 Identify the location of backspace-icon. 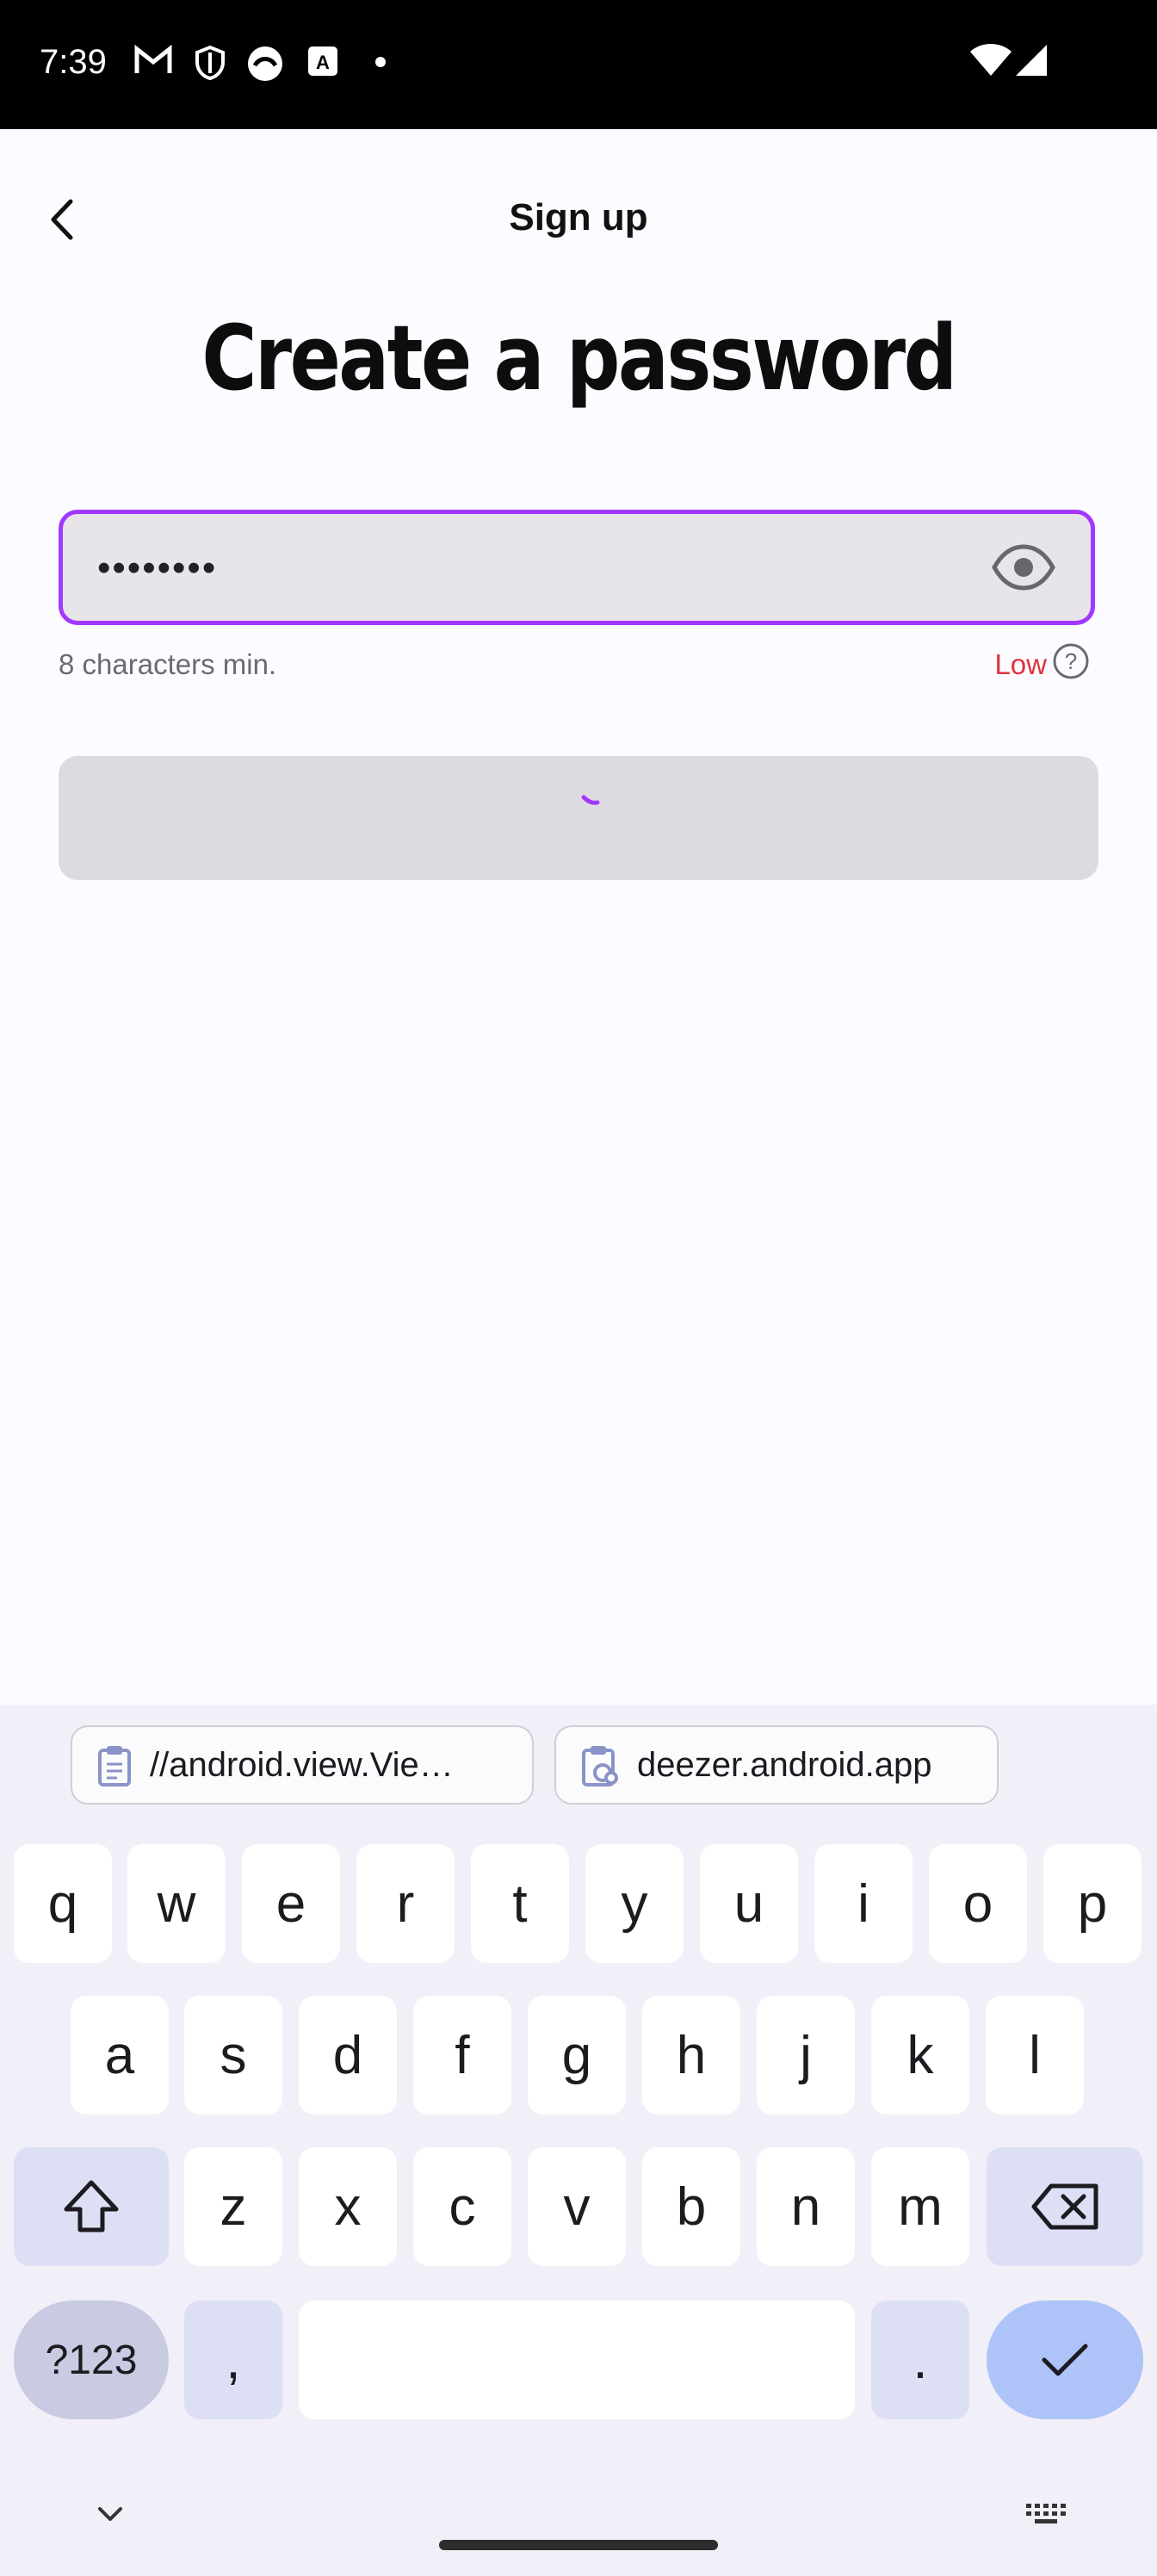
(1065, 2207).